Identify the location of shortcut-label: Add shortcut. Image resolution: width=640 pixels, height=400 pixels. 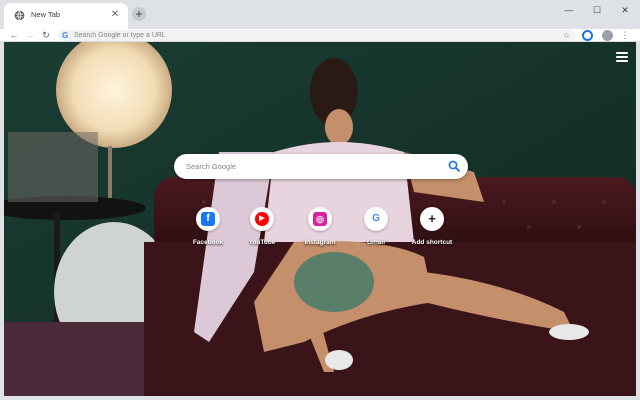
(432, 242).